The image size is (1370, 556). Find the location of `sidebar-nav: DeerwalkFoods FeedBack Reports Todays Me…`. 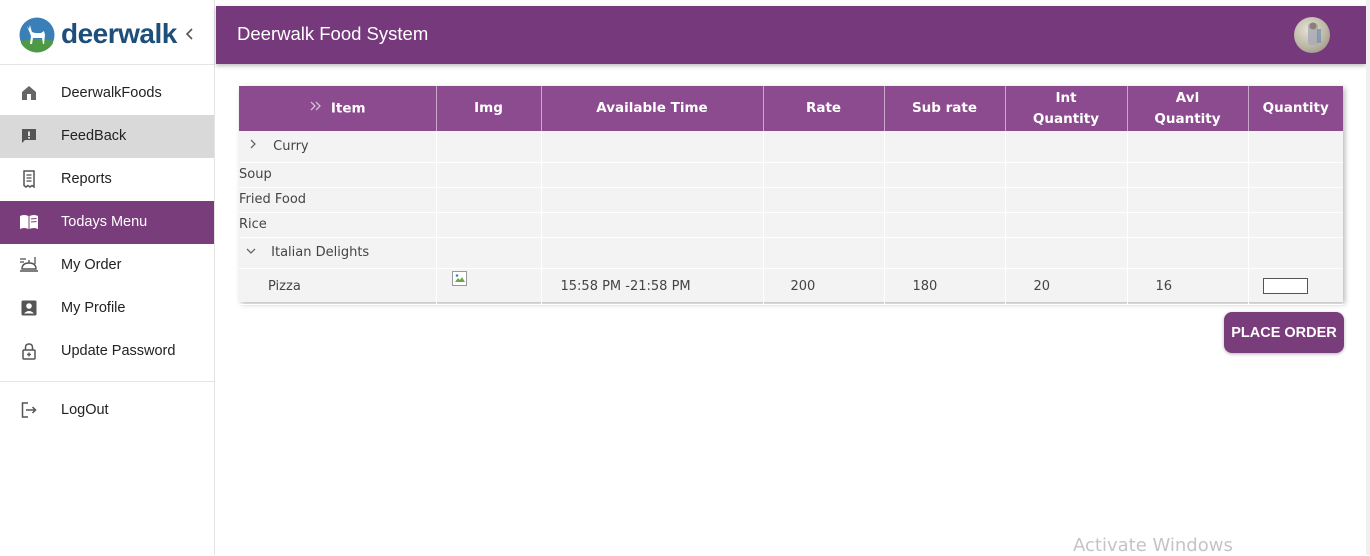

sidebar-nav: DeerwalkFoods FeedBack Reports Todays Me… is located at coordinates (107, 222).